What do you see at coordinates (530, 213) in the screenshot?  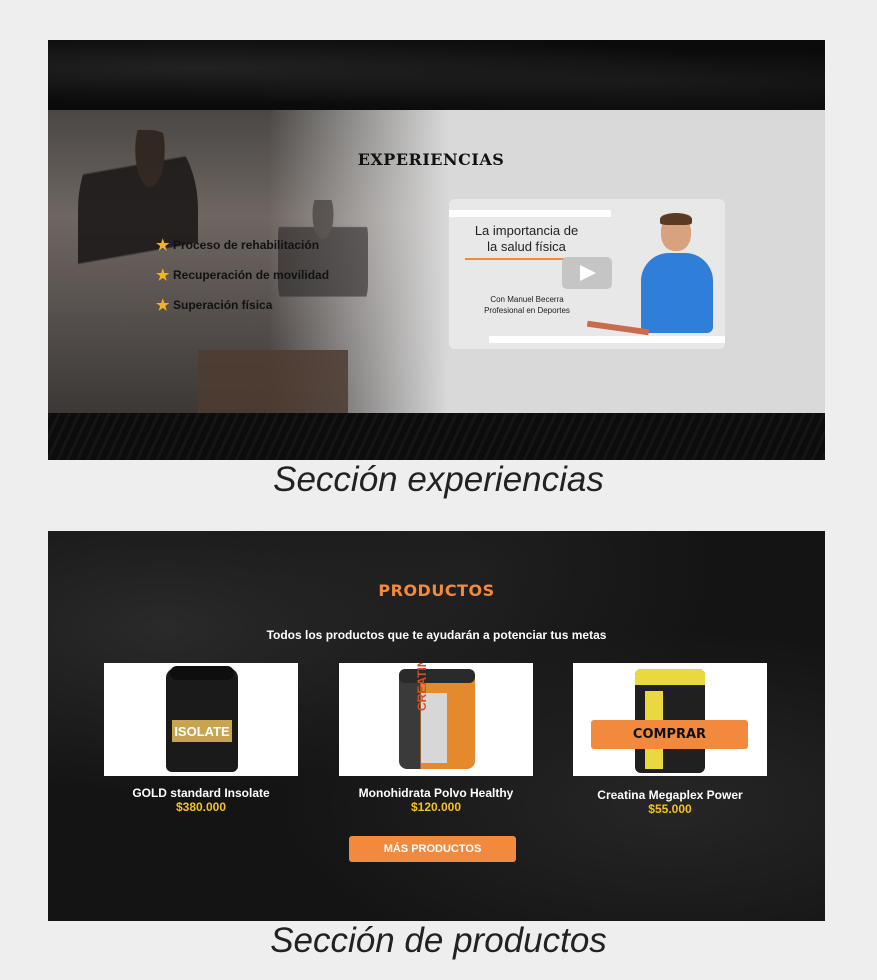 I see `video-bar-top` at bounding box center [530, 213].